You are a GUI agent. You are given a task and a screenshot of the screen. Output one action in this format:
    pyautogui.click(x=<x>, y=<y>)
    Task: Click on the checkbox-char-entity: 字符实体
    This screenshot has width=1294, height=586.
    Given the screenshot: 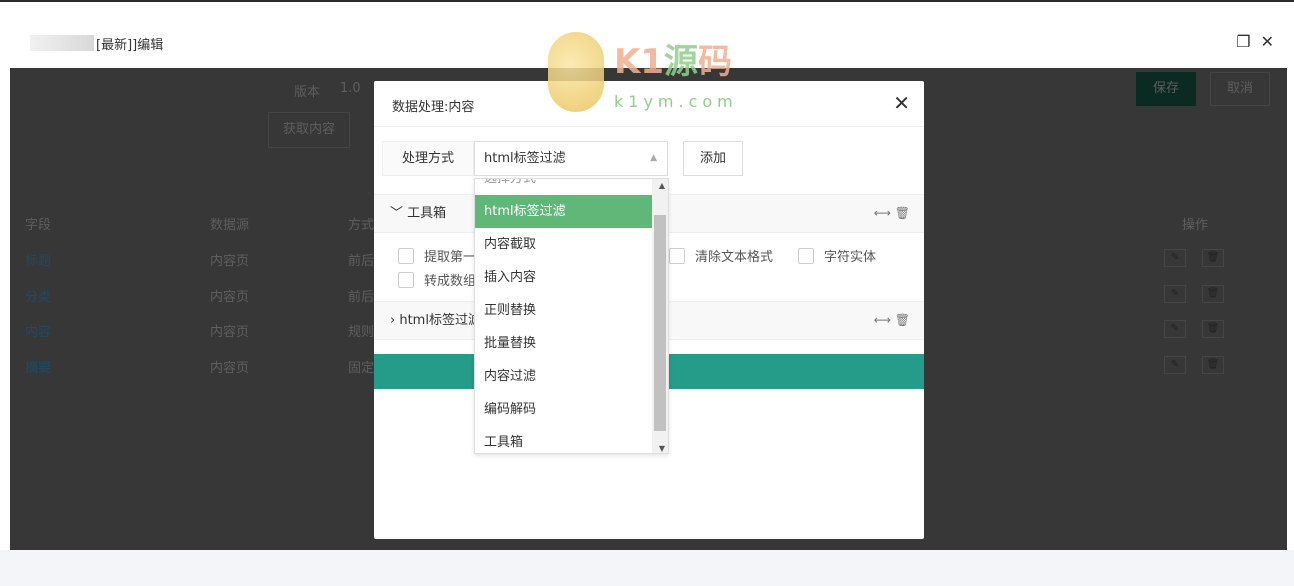 What is the action you would take?
    pyautogui.click(x=837, y=255)
    